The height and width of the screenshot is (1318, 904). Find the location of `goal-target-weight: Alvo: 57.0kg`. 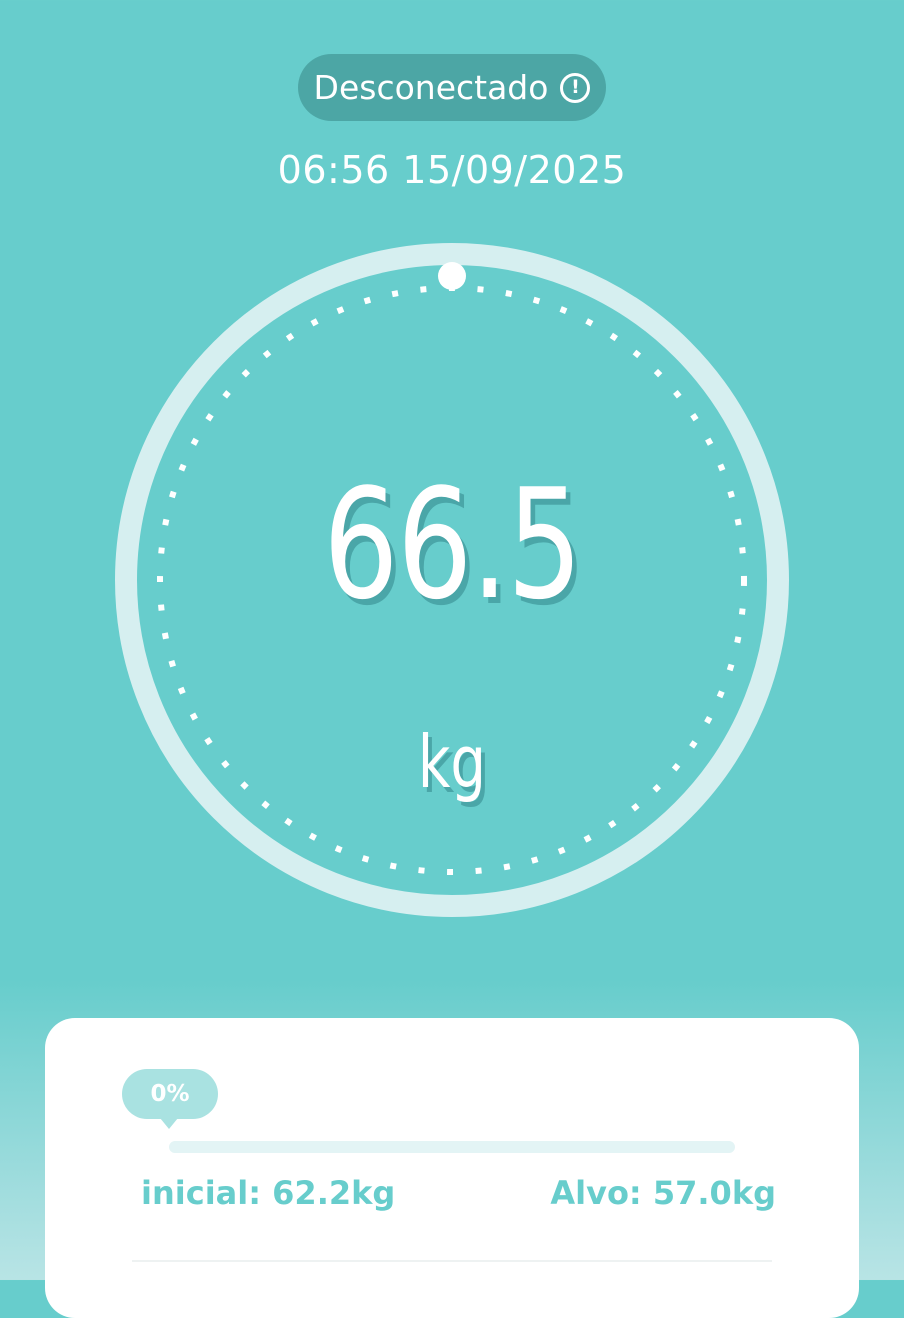

goal-target-weight: Alvo: 57.0kg is located at coordinates (663, 1193).